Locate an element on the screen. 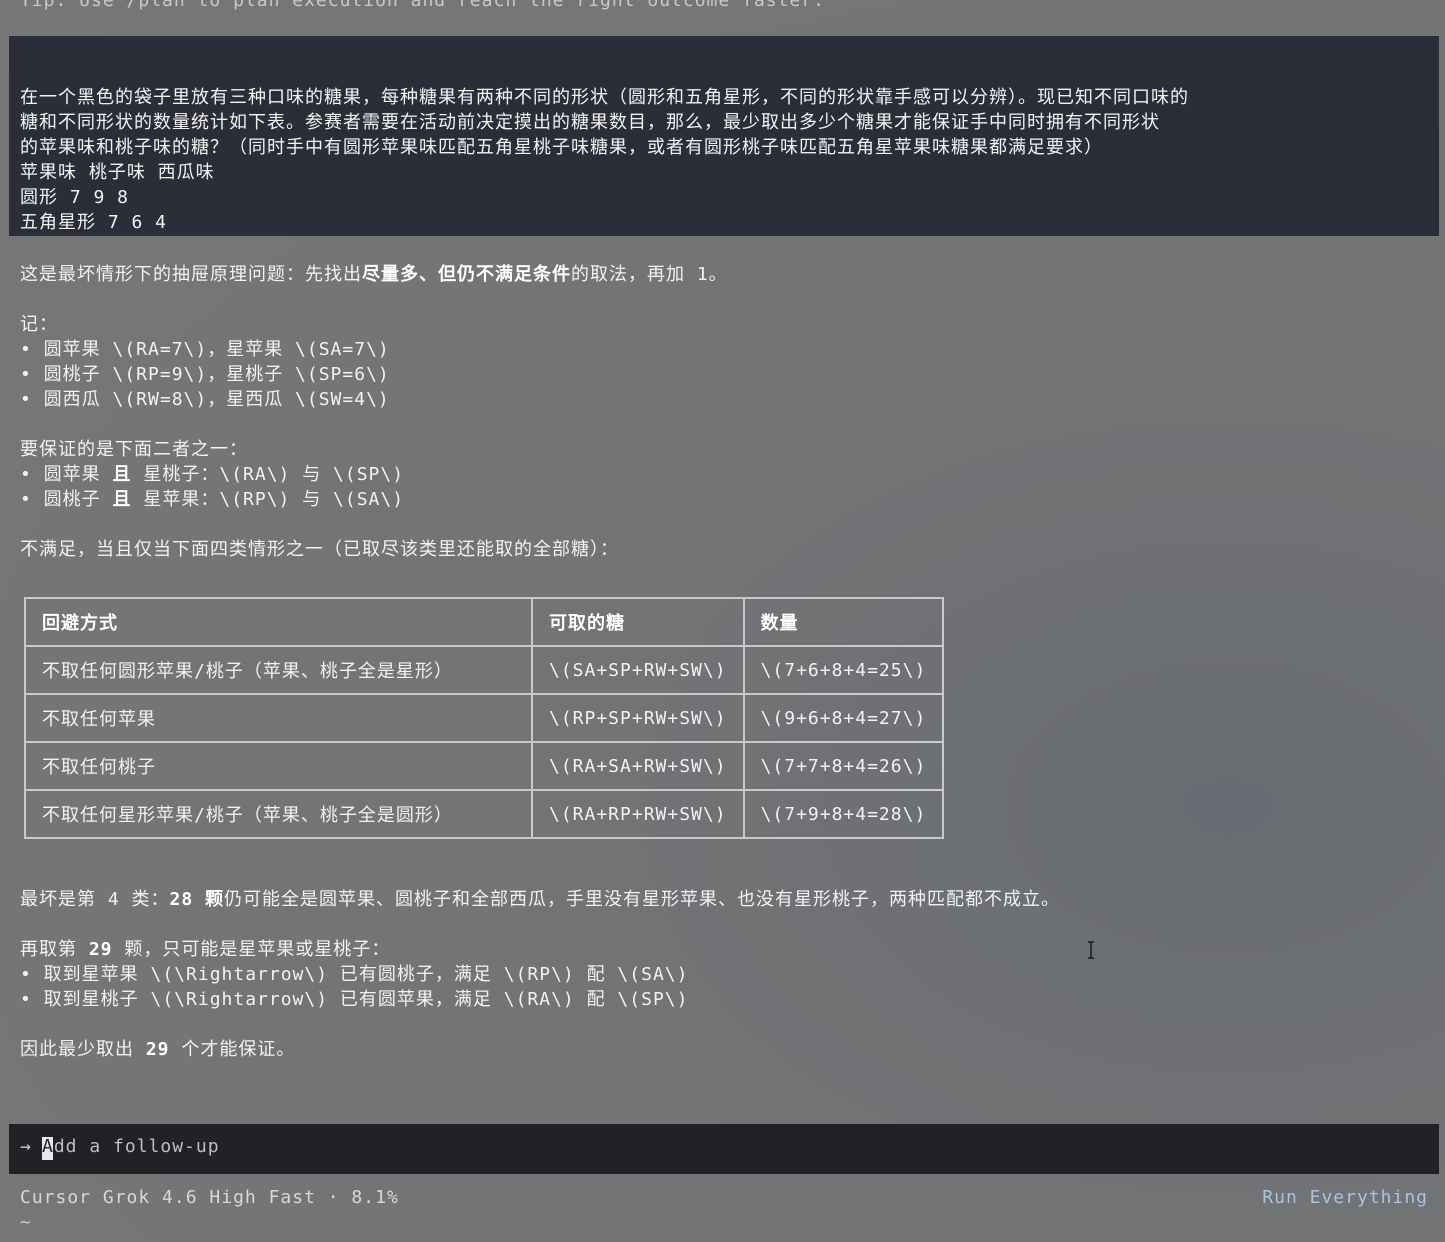 This screenshot has height=1242, width=1445. table-row: 不取任何苹果 \(RP+SP+RW+SW\) \(9+6+8+4=27\) is located at coordinates (484, 718).